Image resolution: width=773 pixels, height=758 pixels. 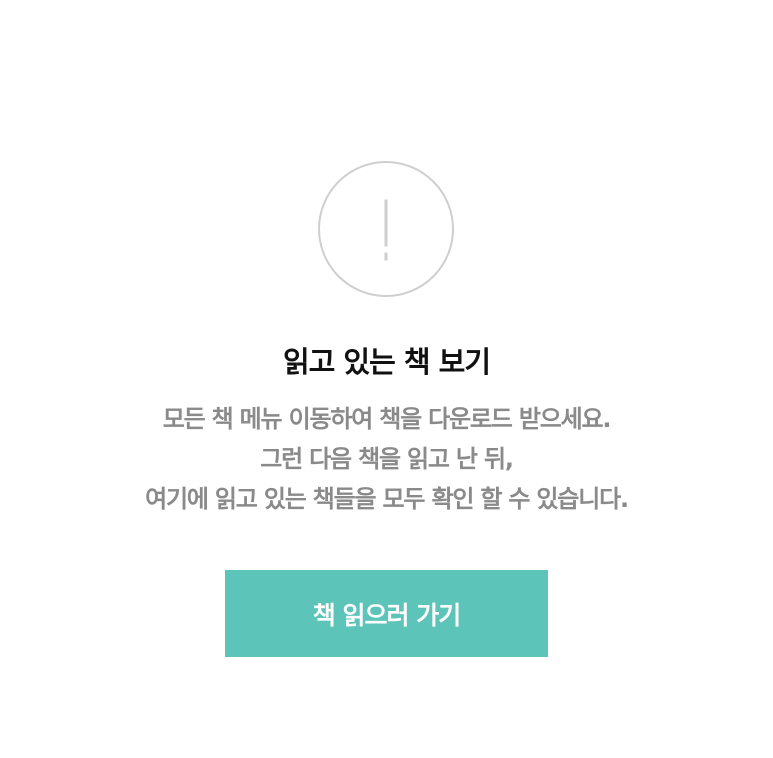 What do you see at coordinates (387, 499) in the screenshot?
I see `message-line: 여기에 읽고 있는 책들을 모두 확인 할 수 있습니다.` at bounding box center [387, 499].